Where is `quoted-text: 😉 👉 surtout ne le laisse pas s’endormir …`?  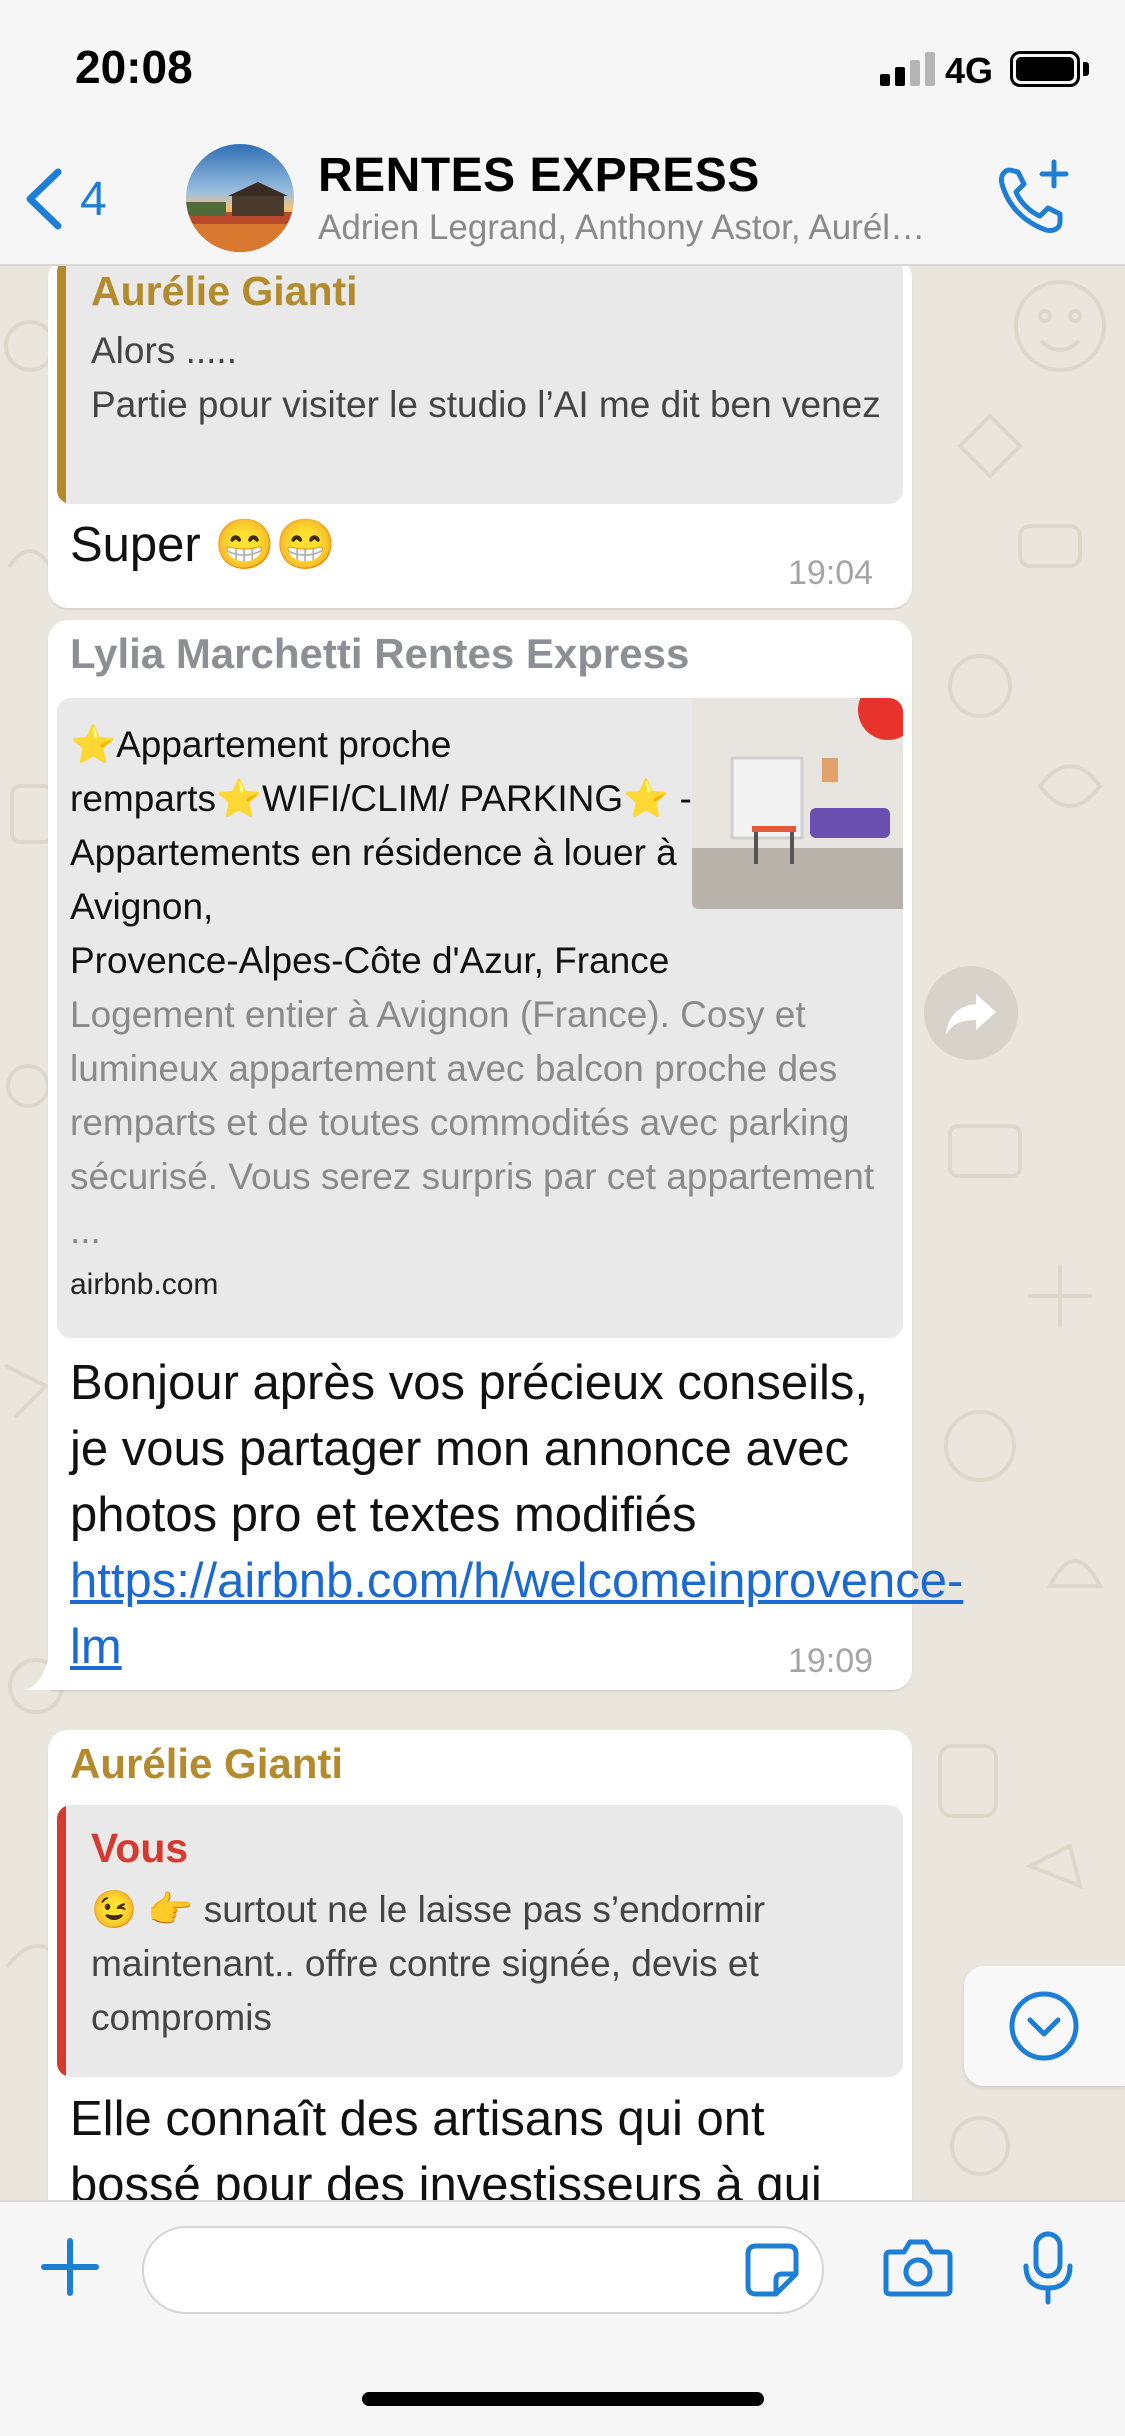
quoted-text: 😉 👉 surtout ne le laisse pas s’endormir … is located at coordinates (428, 1963).